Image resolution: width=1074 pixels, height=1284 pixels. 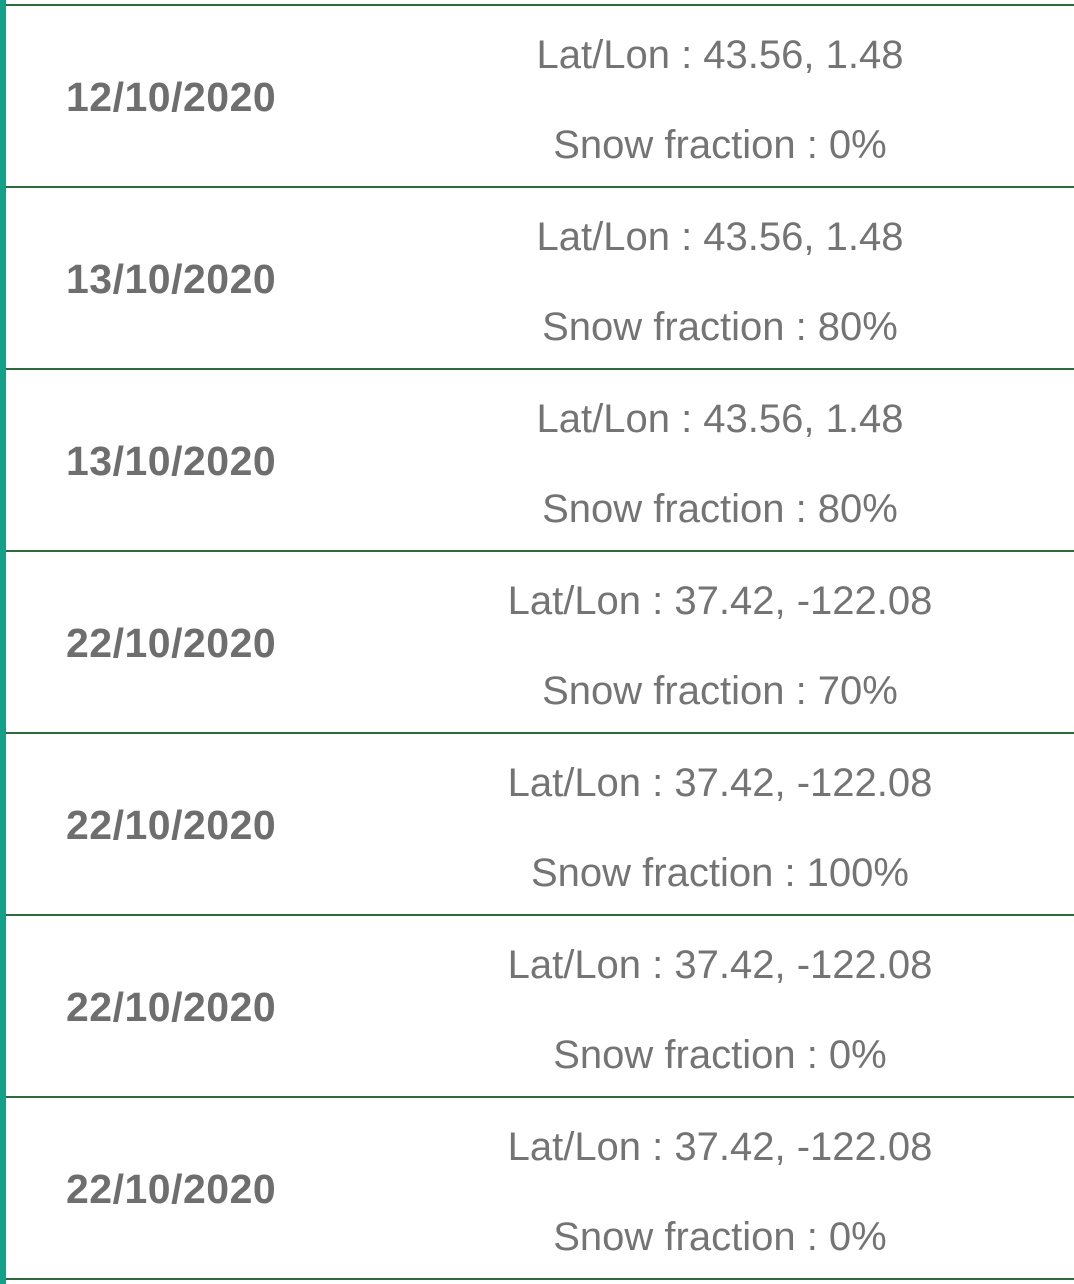 I want to click on item-snow-fraction: Snow fraction : 100%, so click(x=720, y=873).